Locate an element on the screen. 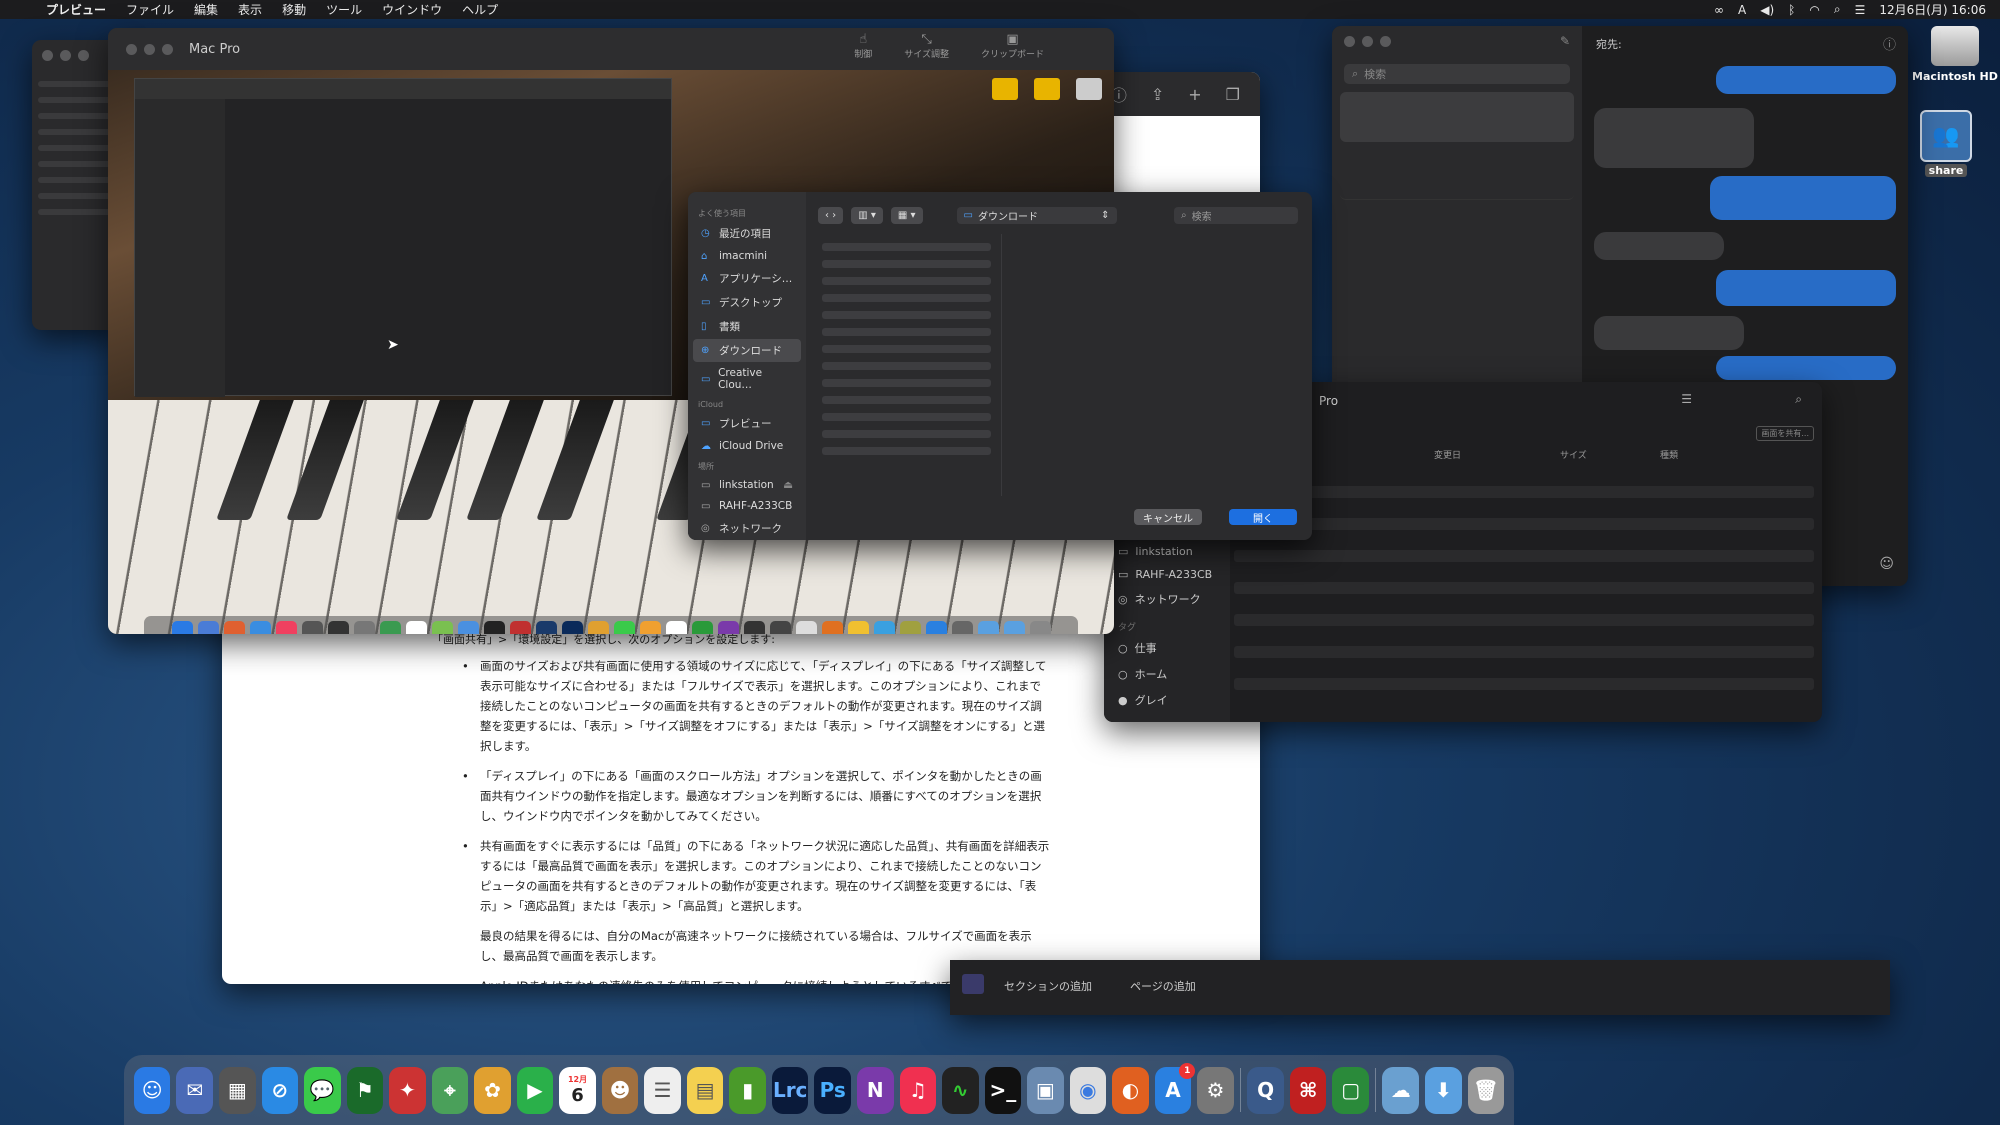  acrobat-icon: ⌘ is located at coordinates (1308, 1090).